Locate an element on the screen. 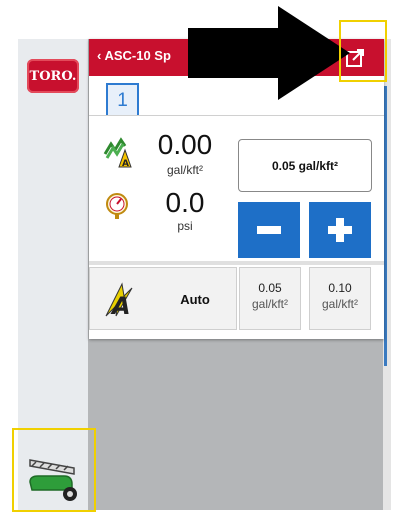 The width and height of the screenshot is (393, 512). sprayer-icon is located at coordinates (53, 478).